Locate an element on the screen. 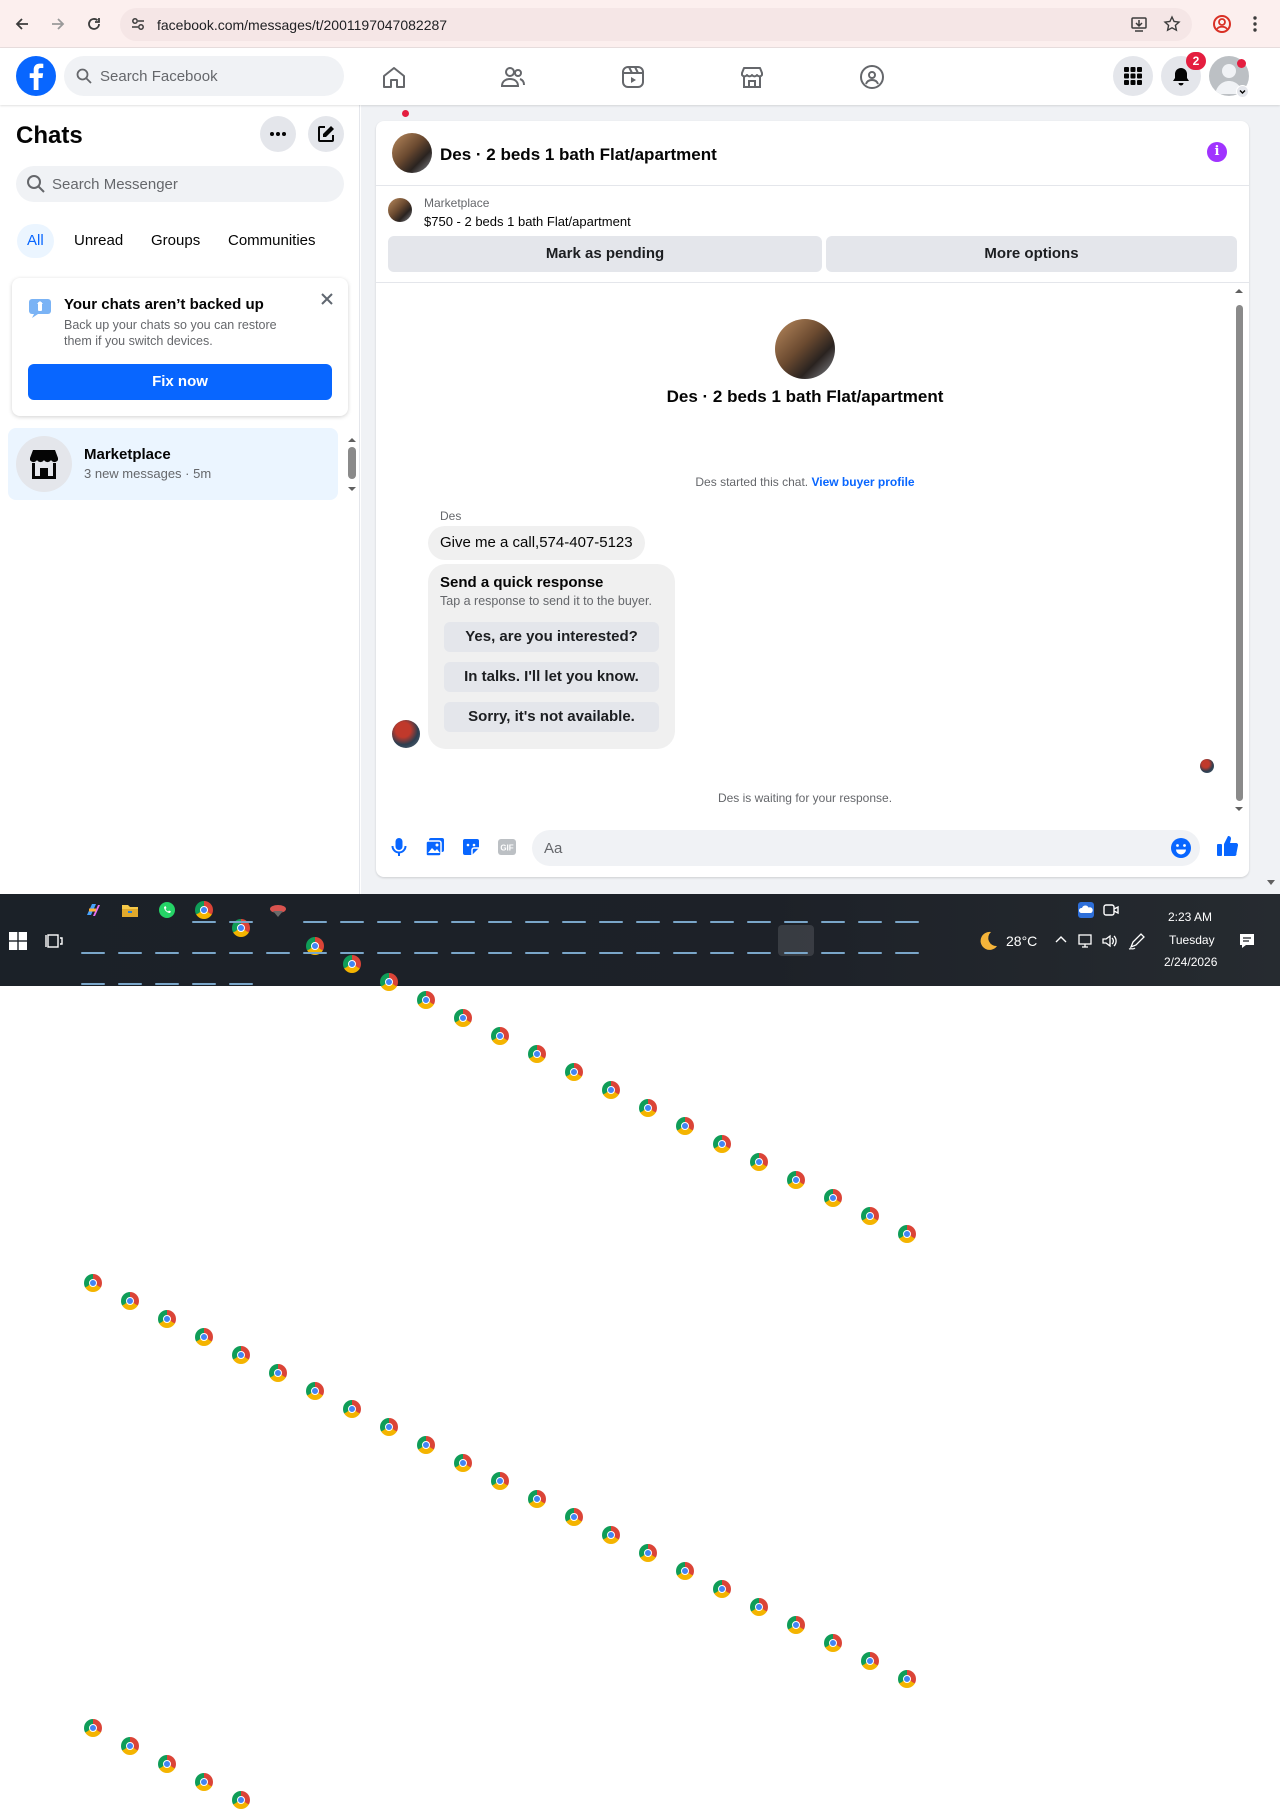  new-message-button is located at coordinates (326, 134).